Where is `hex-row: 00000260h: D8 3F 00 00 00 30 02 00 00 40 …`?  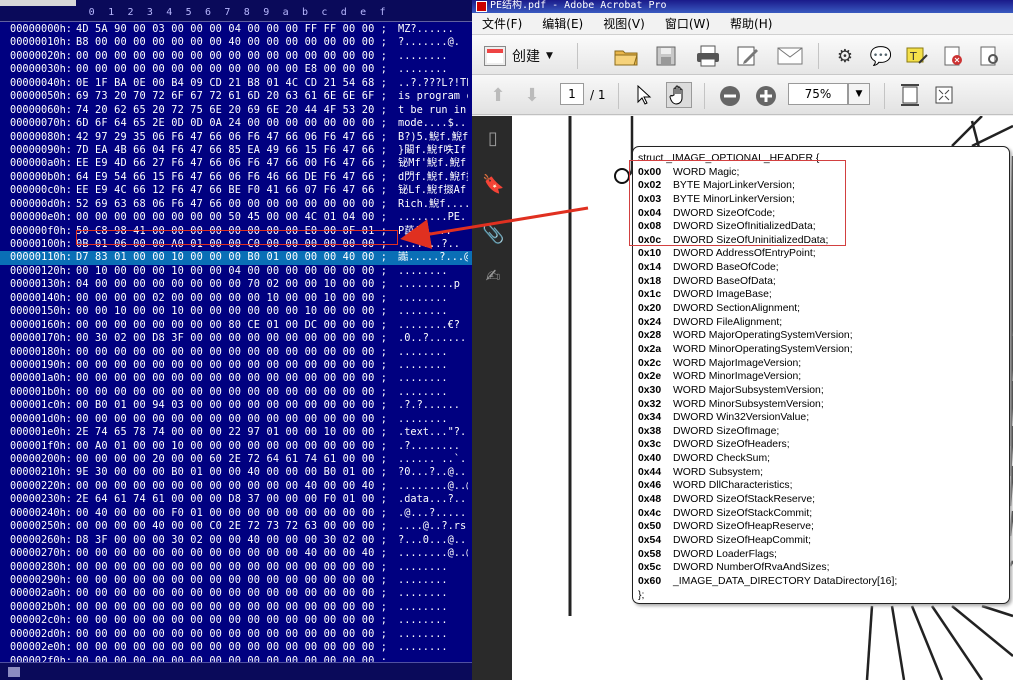 hex-row: 00000260h: D8 3F 00 00 00 30 02 00 00 40 … is located at coordinates (236, 540).